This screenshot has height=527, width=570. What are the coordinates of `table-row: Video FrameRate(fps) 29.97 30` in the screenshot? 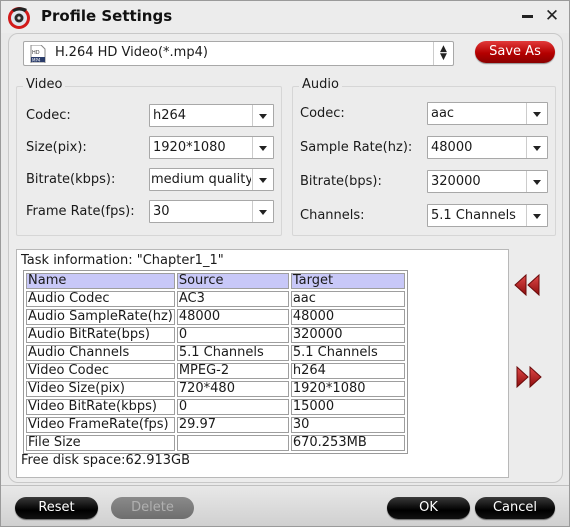 It's located at (215, 425).